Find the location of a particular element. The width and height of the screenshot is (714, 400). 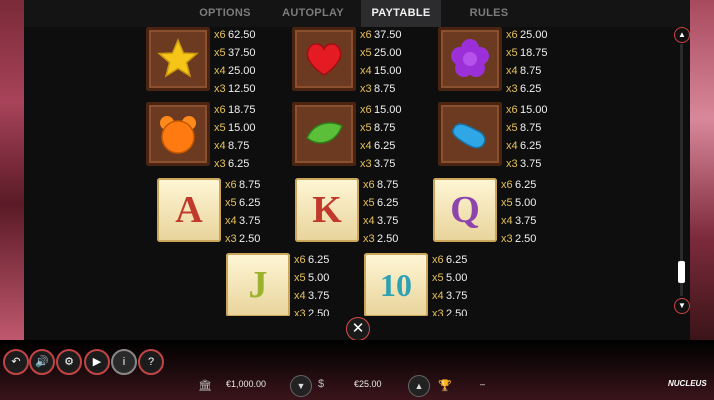

letter-q-glyph: Q is located at coordinates (465, 210).